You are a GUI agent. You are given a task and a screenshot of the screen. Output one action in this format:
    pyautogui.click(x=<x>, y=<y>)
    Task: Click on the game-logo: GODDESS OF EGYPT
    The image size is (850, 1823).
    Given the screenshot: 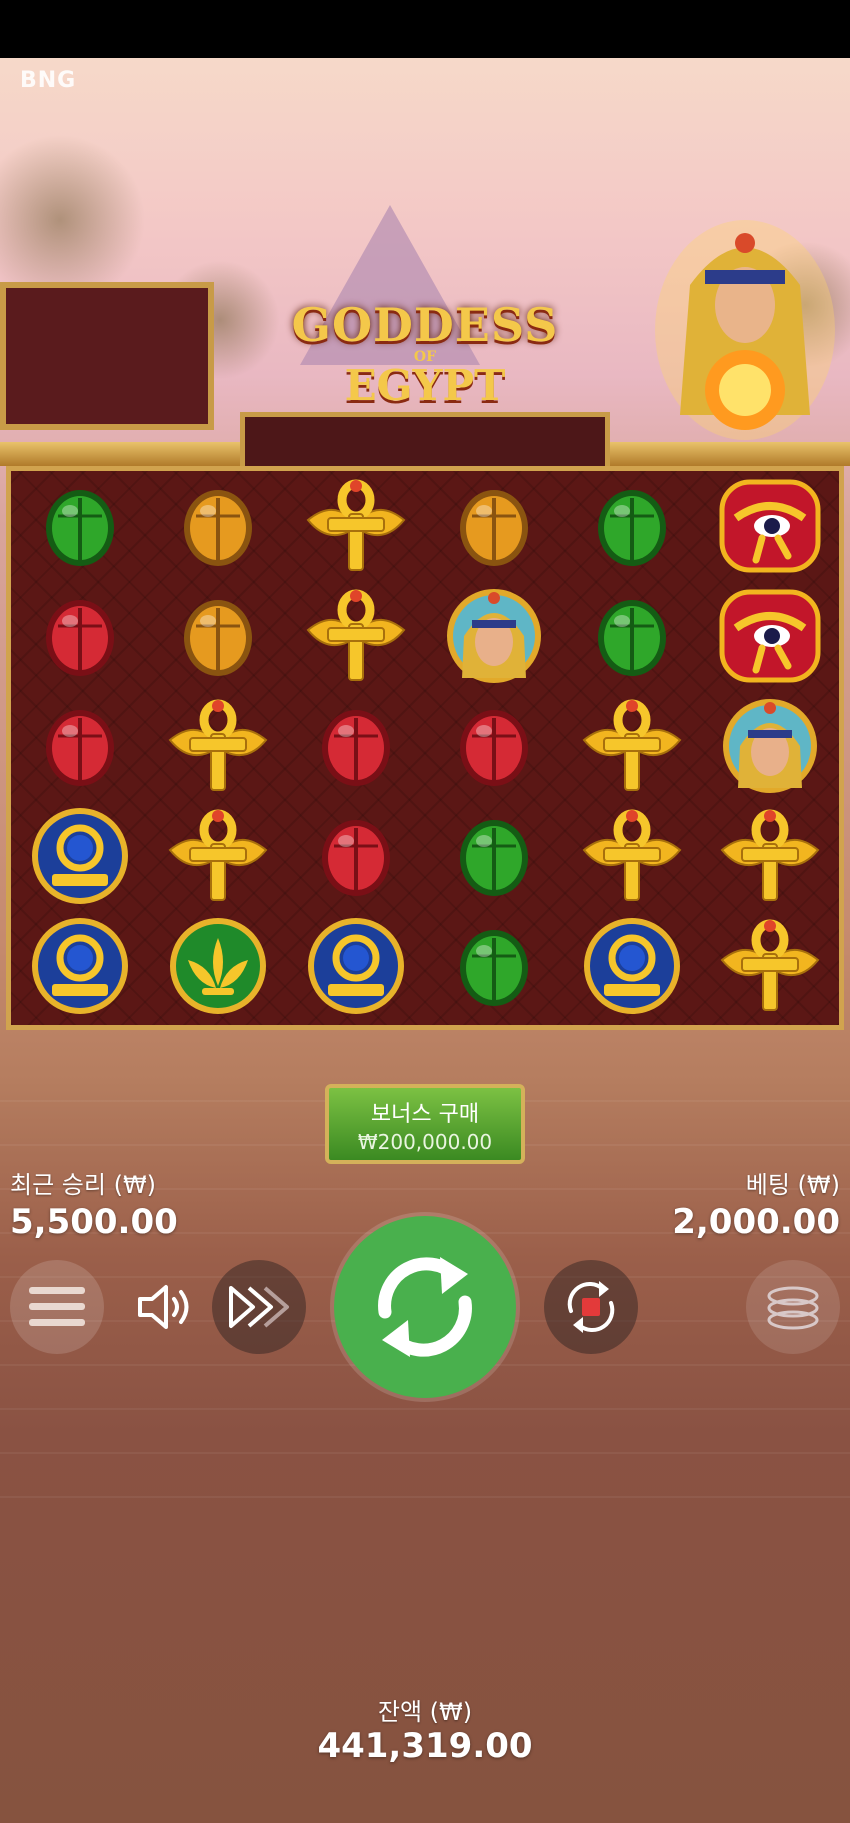 What is the action you would take?
    pyautogui.click(x=425, y=355)
    